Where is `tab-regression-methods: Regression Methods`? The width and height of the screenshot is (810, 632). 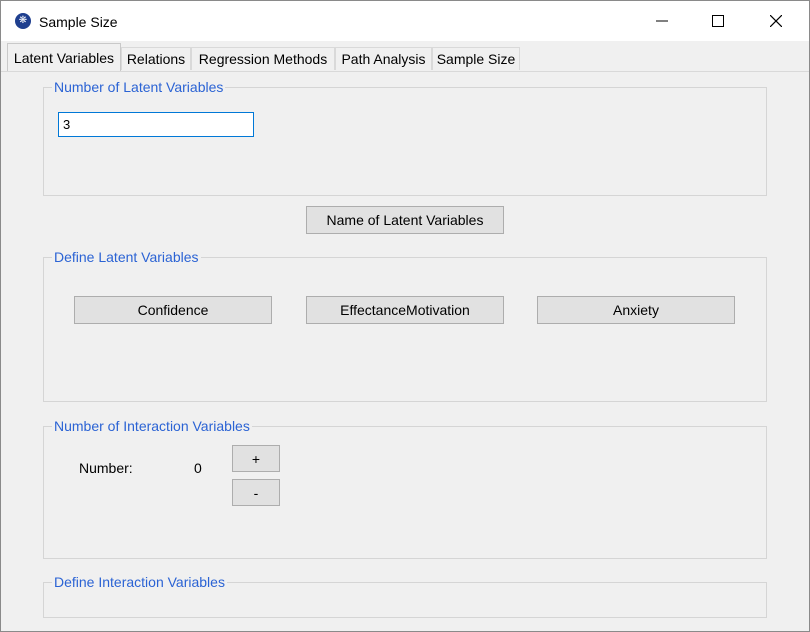 tab-regression-methods: Regression Methods is located at coordinates (263, 58).